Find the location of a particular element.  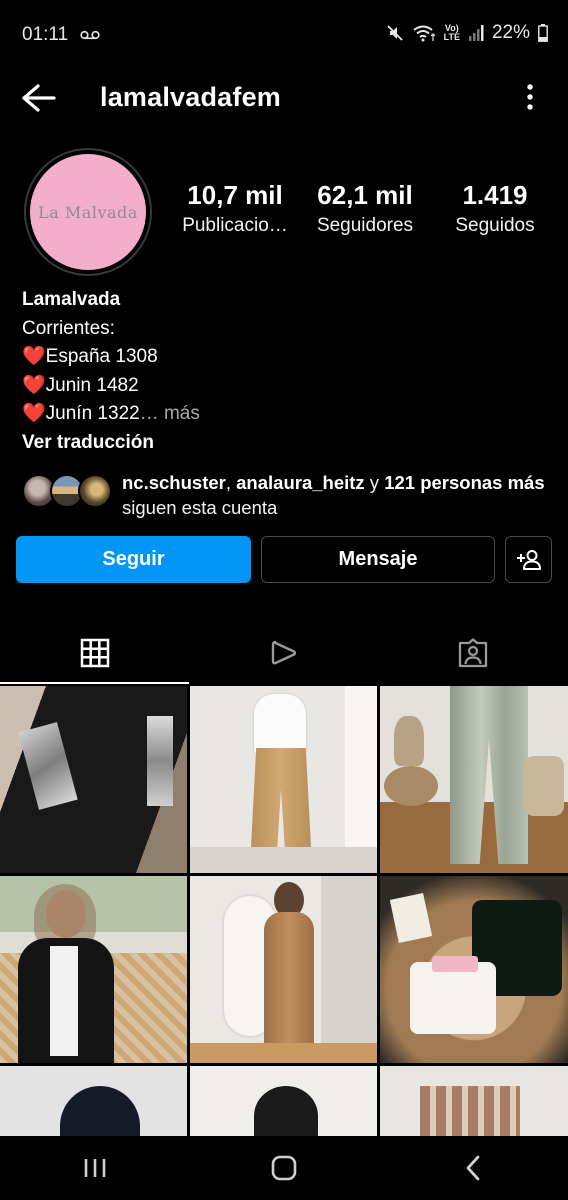

lte-icon: Vo) LTE is located at coordinates (451, 32).